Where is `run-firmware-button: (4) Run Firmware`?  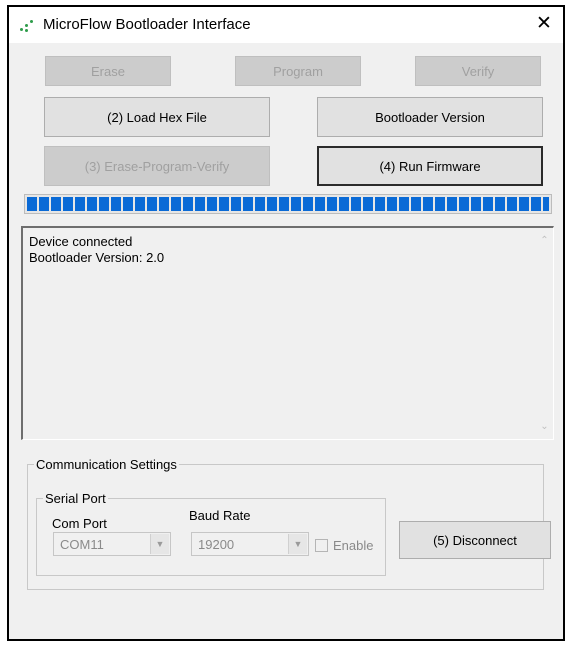
run-firmware-button: (4) Run Firmware is located at coordinates (430, 166).